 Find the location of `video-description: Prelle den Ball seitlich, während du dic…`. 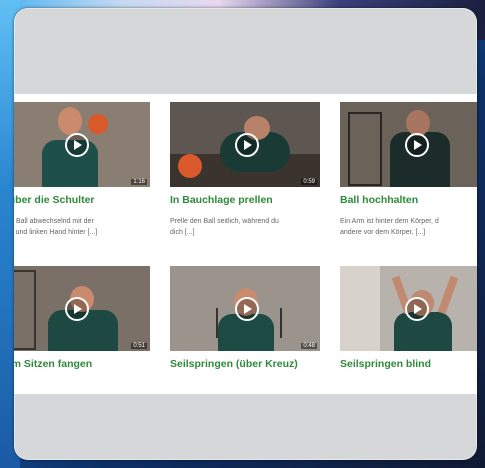

video-description: Prelle den Ball seitlich, während du dic… is located at coordinates (224, 227).